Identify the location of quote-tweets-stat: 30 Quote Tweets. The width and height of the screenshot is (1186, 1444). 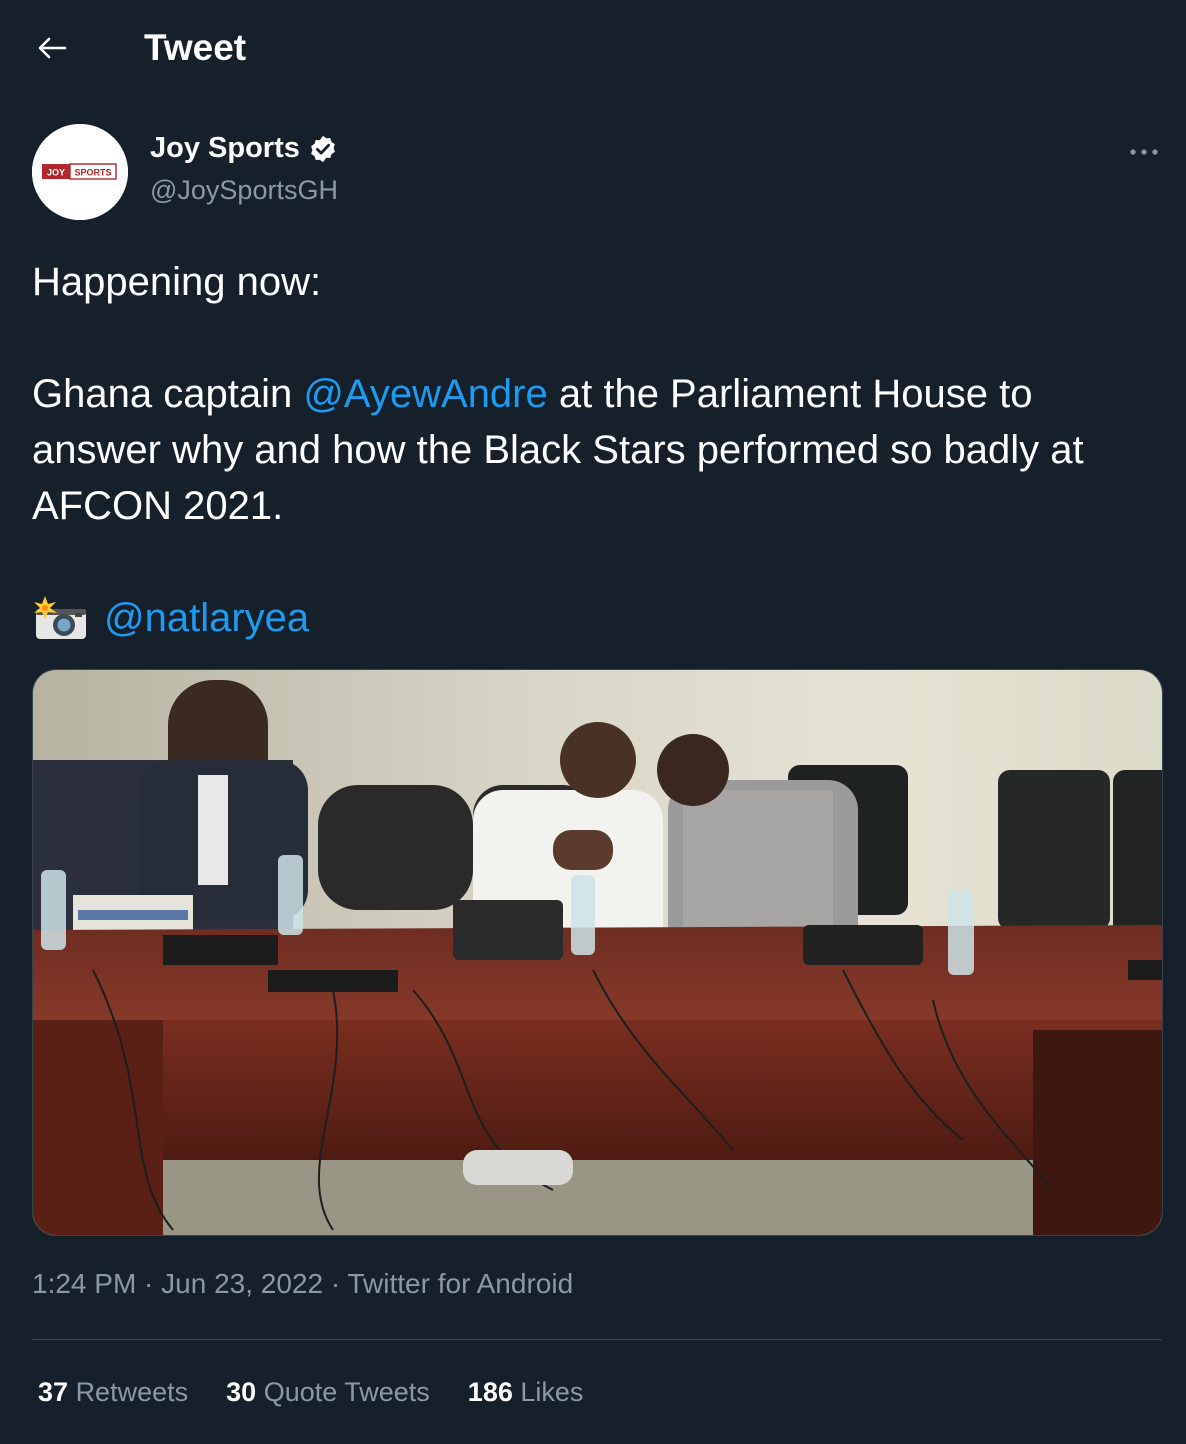
(328, 1392).